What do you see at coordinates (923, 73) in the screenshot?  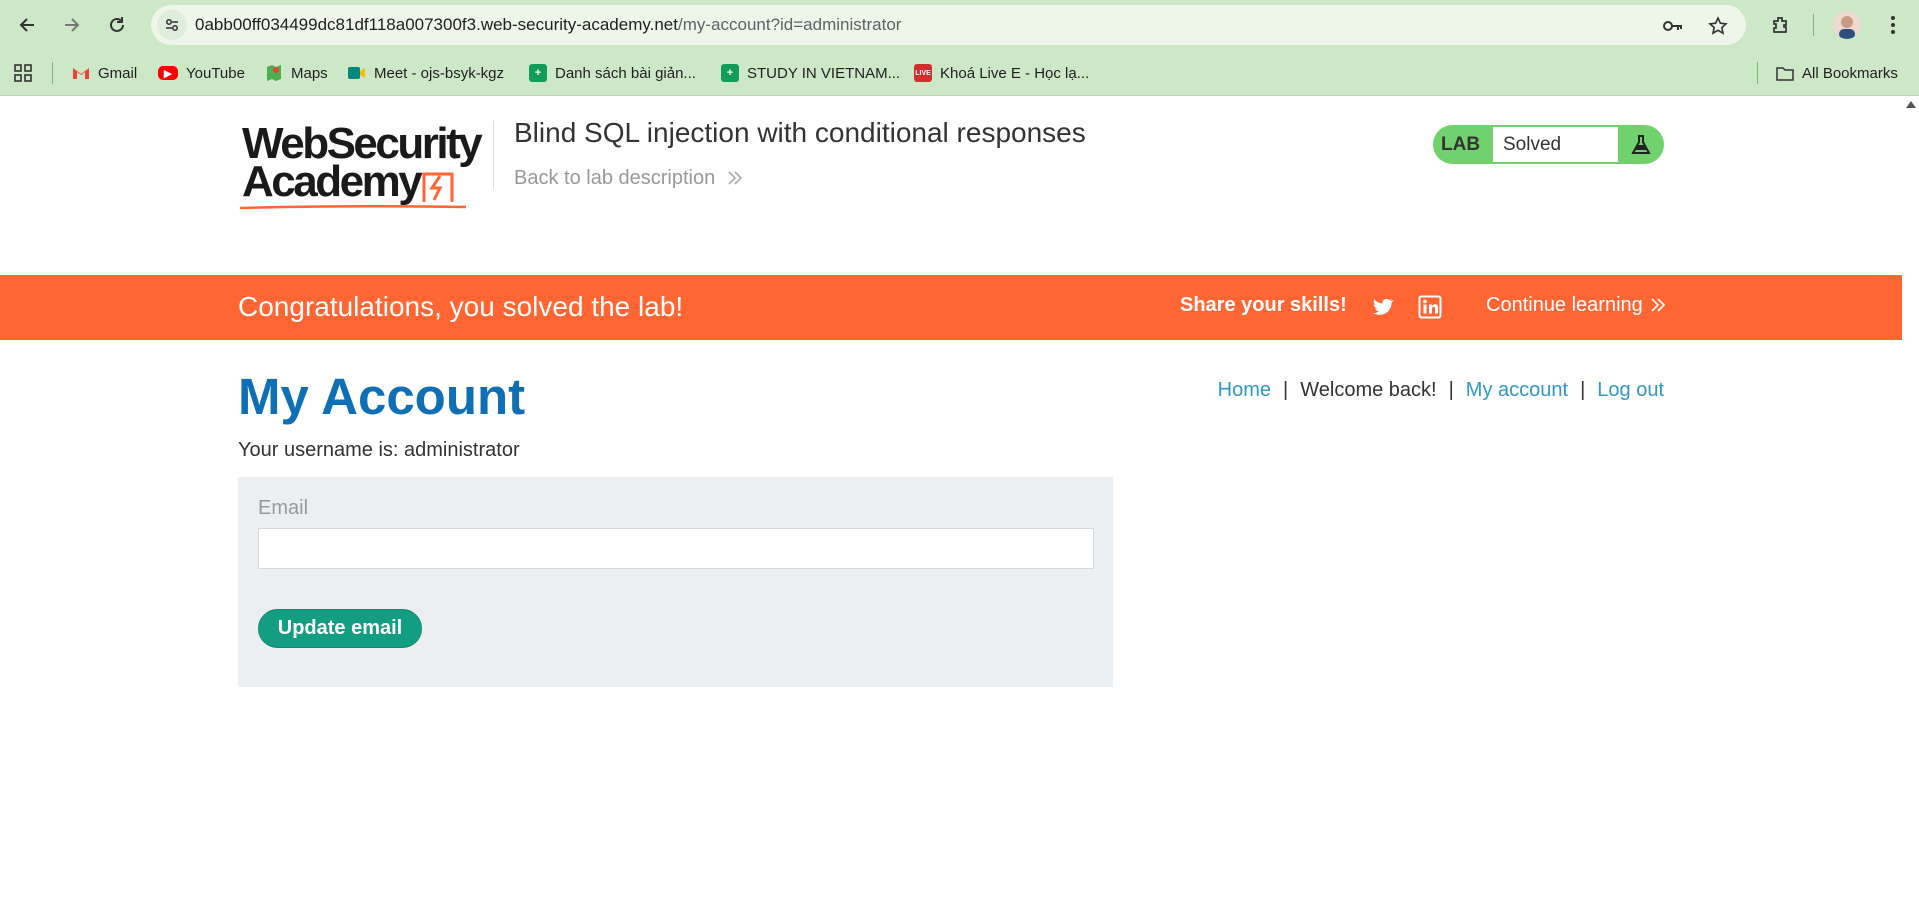 I see `red-favicon: LIVE` at bounding box center [923, 73].